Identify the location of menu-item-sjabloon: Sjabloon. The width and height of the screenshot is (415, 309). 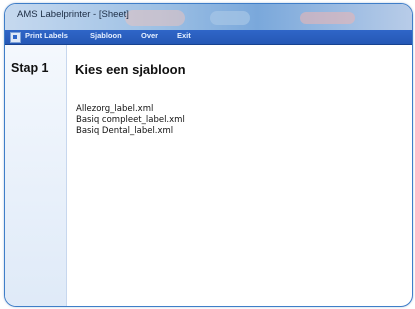
(106, 35).